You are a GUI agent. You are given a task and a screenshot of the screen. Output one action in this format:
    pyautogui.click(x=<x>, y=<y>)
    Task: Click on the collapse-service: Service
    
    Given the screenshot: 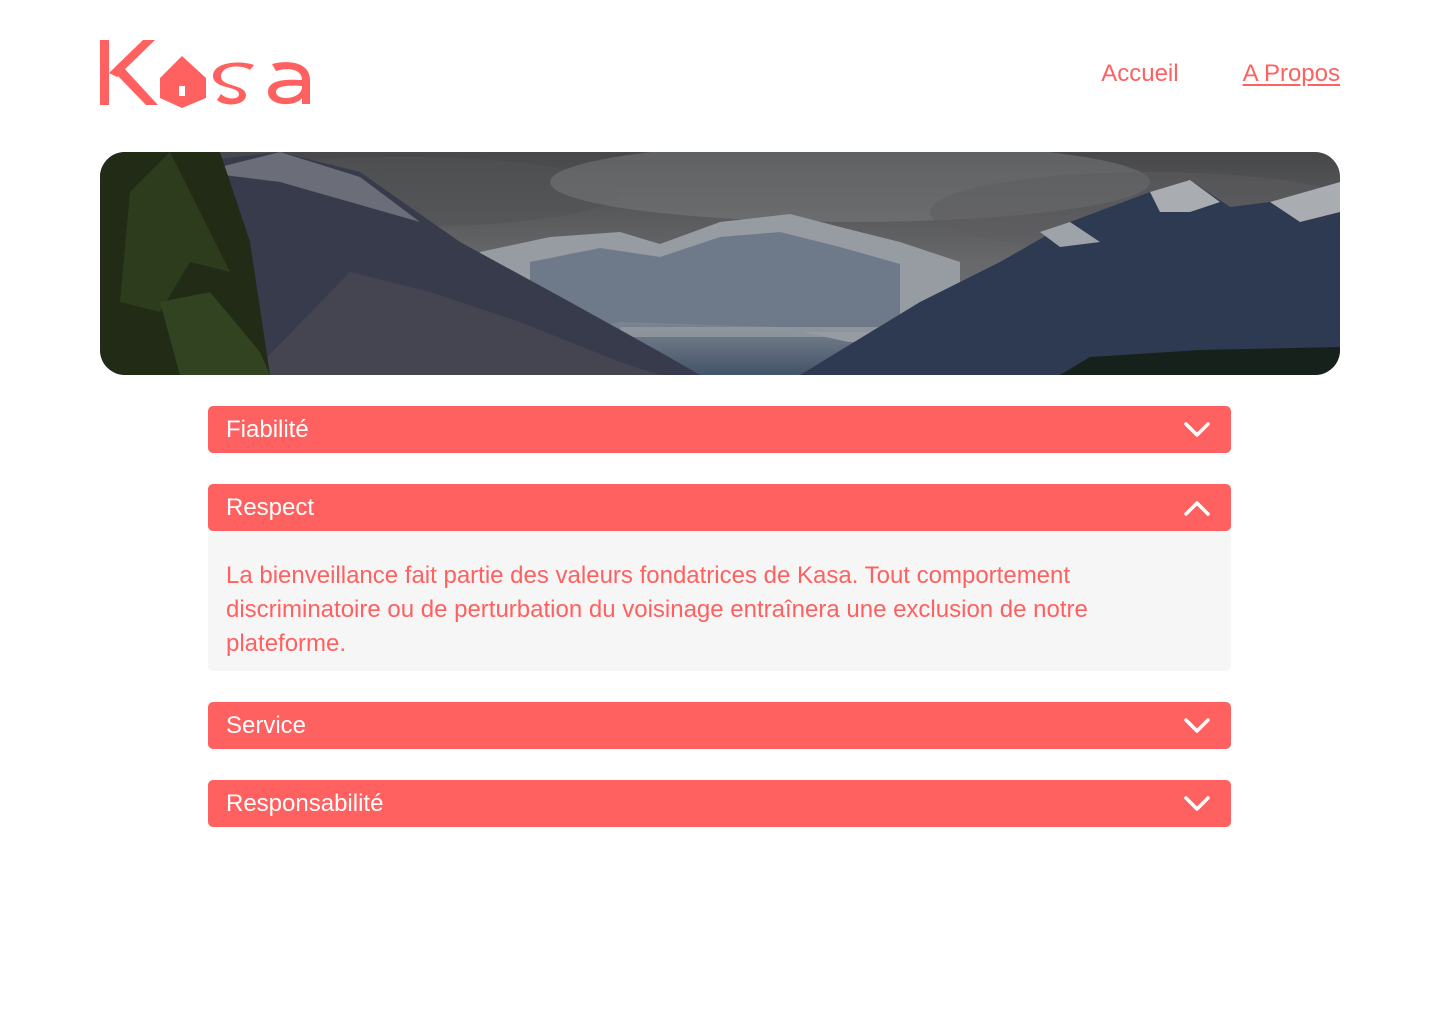 What is the action you would take?
    pyautogui.click(x=719, y=725)
    